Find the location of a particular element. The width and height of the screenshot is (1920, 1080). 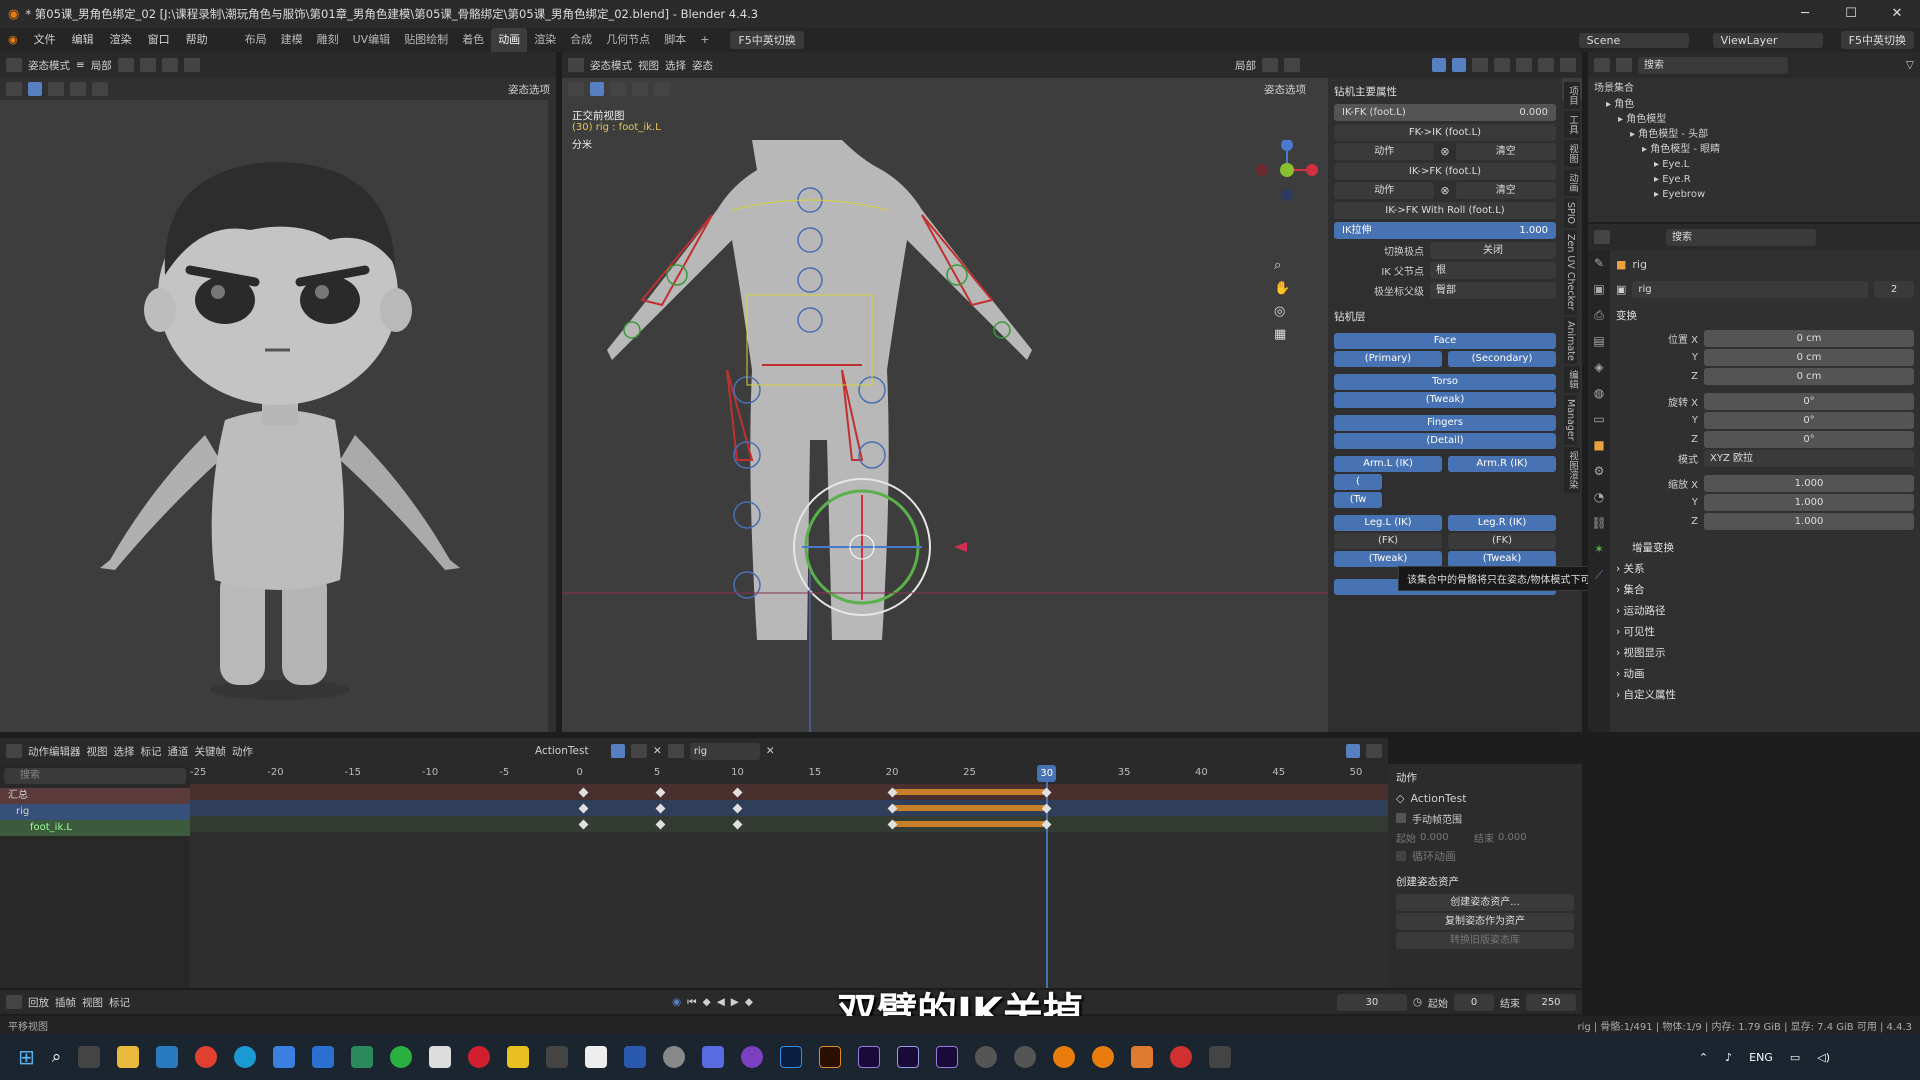

scale-z: 1.000 is located at coordinates (1809, 521).